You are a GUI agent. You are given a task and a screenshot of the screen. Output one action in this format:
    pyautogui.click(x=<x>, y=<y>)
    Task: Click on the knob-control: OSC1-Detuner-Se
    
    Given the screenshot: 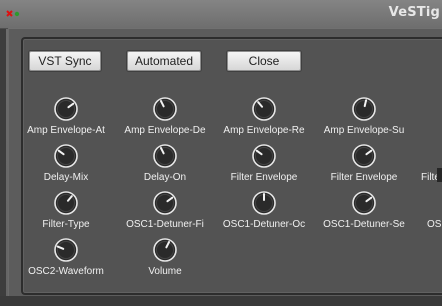 What is the action you would take?
    pyautogui.click(x=364, y=214)
    